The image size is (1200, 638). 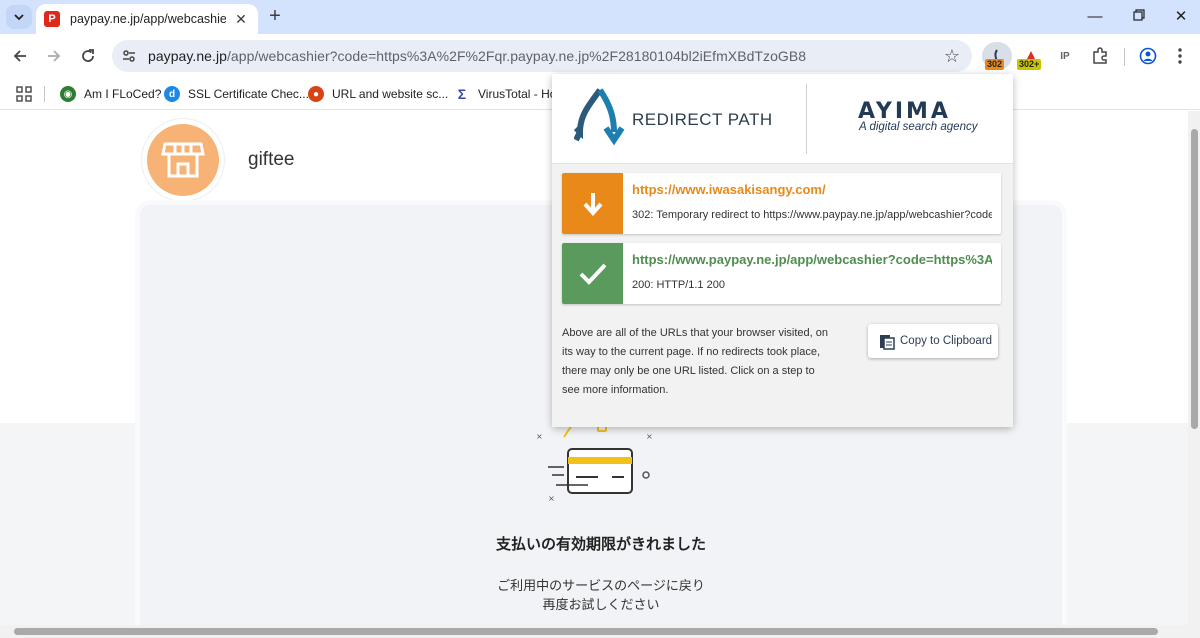 What do you see at coordinates (1194, 279) in the screenshot?
I see `vertical-scrollbar-thumb` at bounding box center [1194, 279].